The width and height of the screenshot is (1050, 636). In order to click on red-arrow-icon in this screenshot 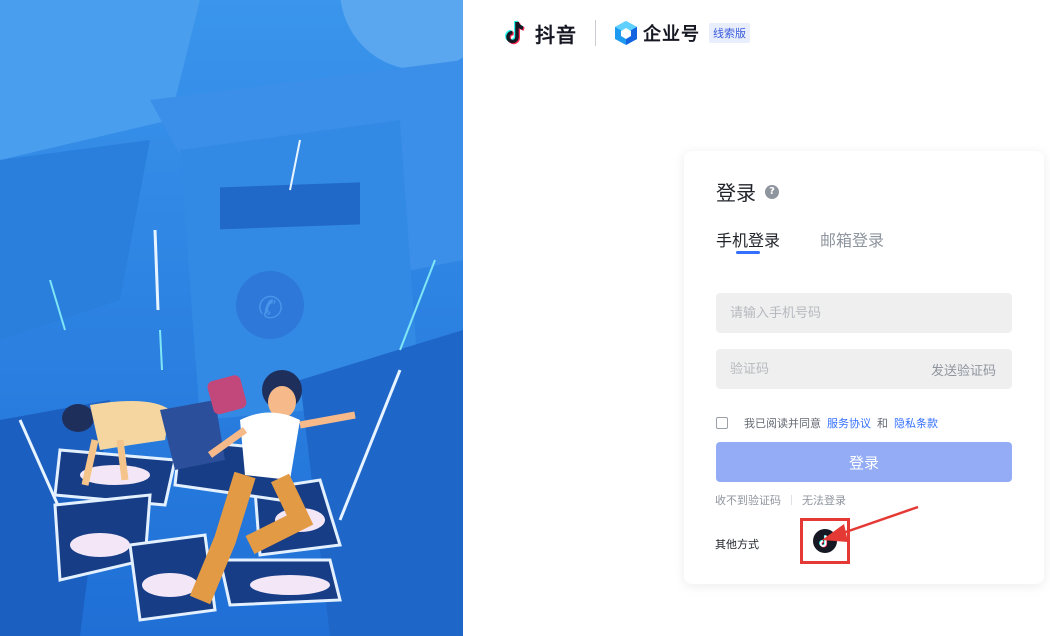, I will do `click(870, 523)`.